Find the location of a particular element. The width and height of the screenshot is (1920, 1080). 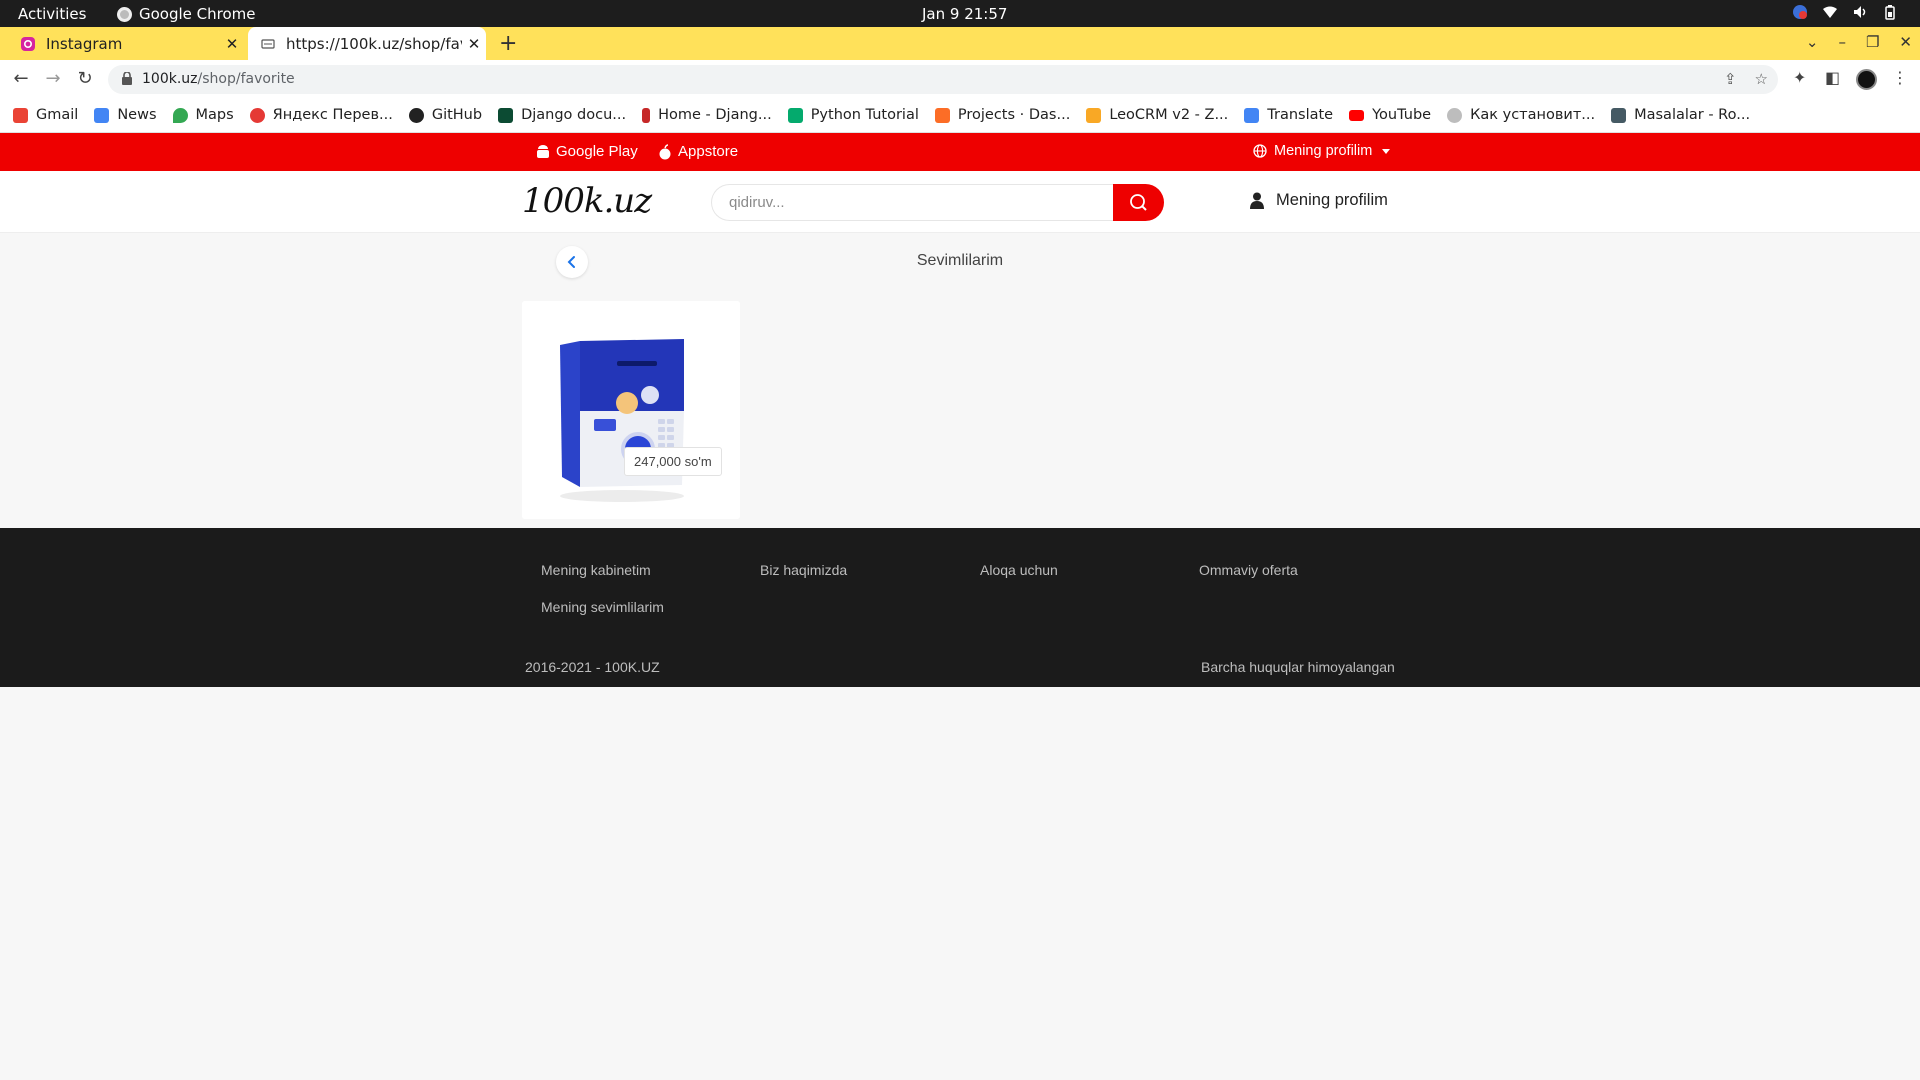

update-icon is located at coordinates (1800, 12).